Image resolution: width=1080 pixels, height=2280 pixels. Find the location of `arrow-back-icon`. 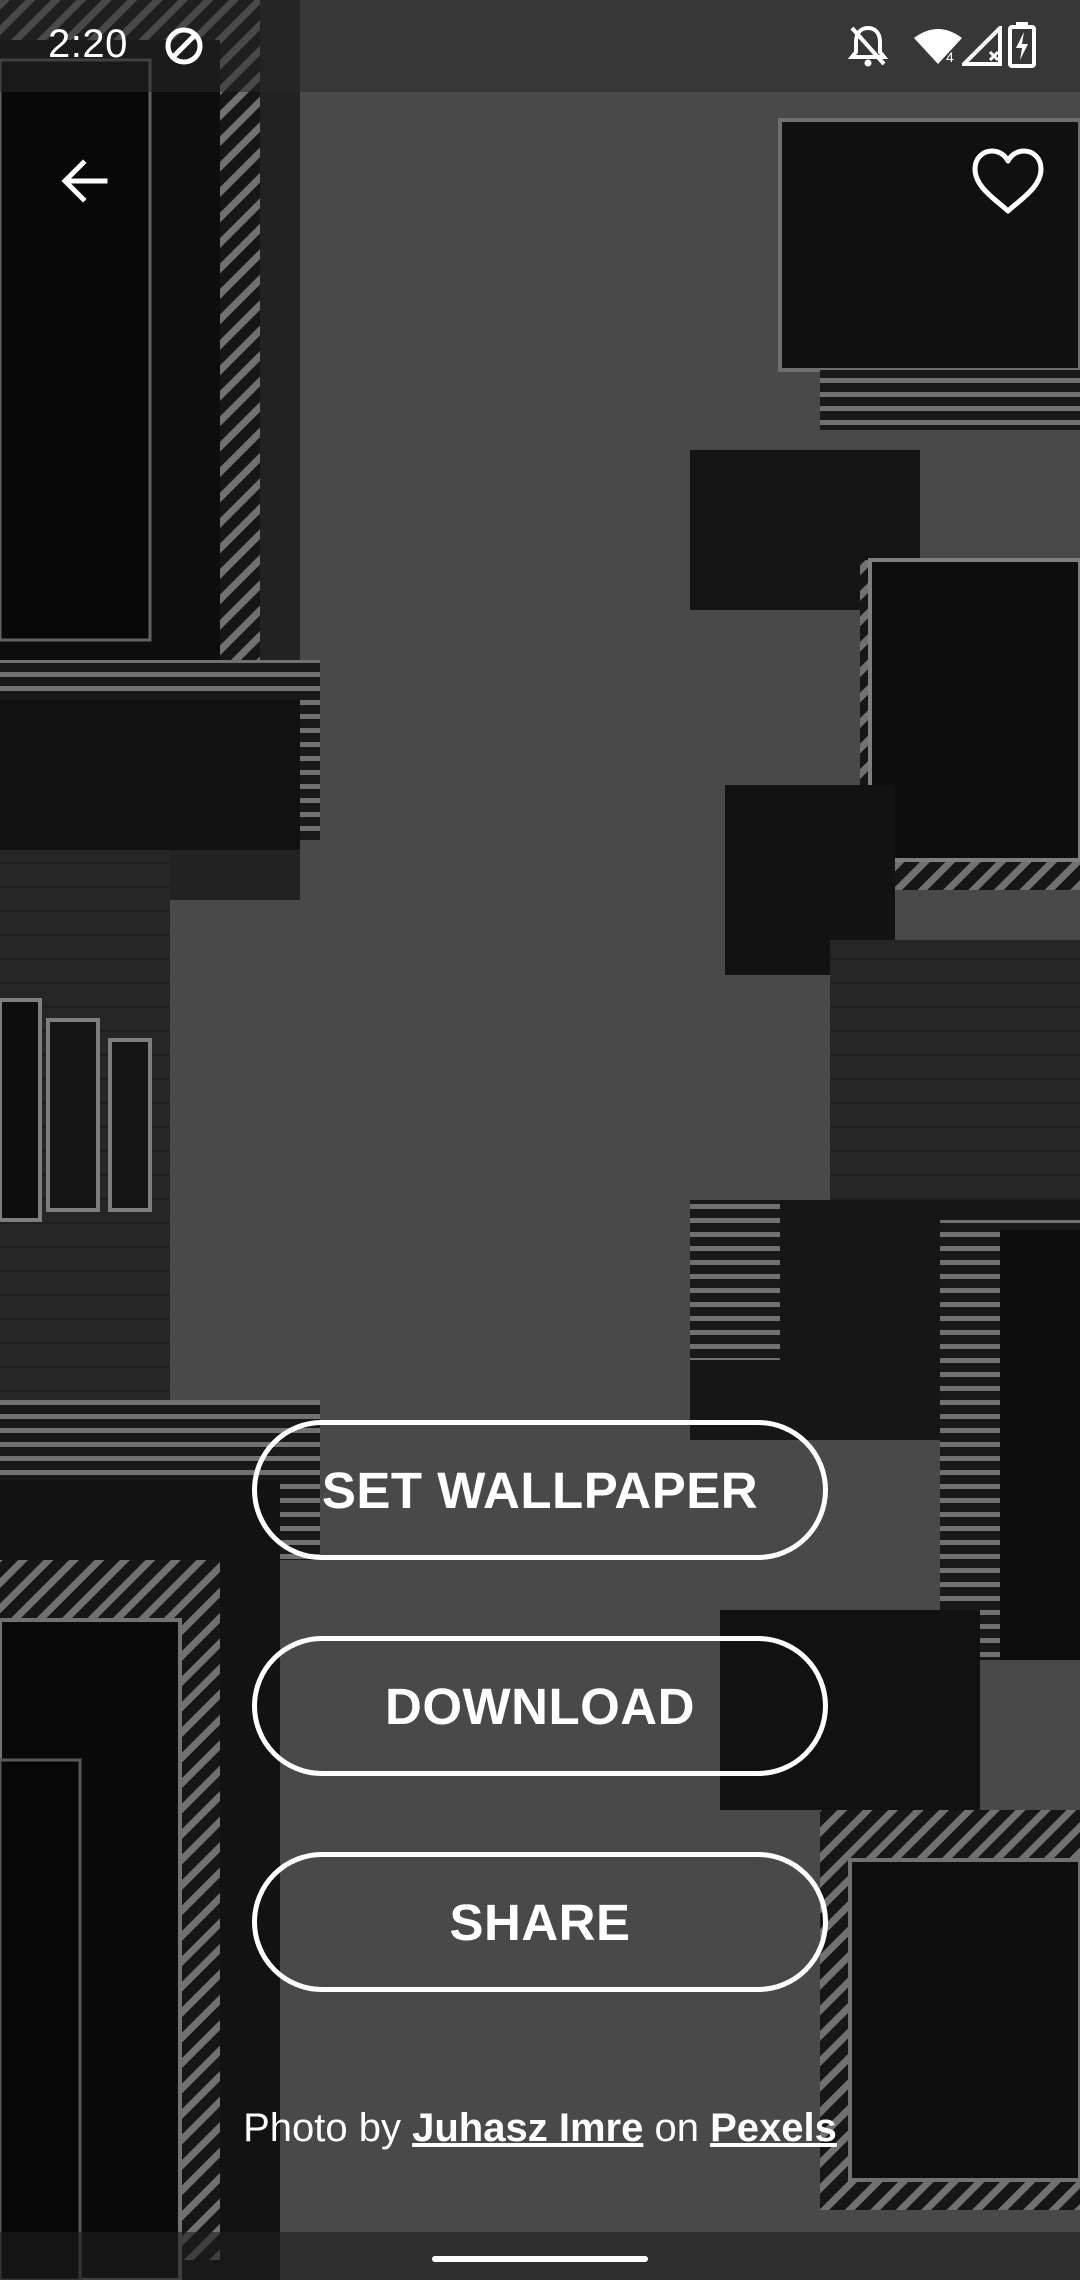

arrow-back-icon is located at coordinates (84, 181).